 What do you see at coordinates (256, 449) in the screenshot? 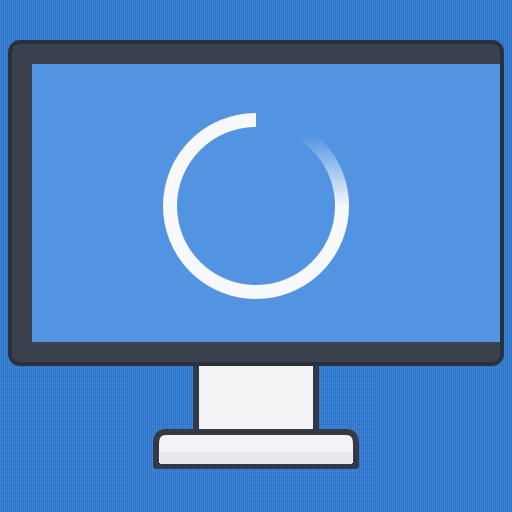
I see `monitor-base` at bounding box center [256, 449].